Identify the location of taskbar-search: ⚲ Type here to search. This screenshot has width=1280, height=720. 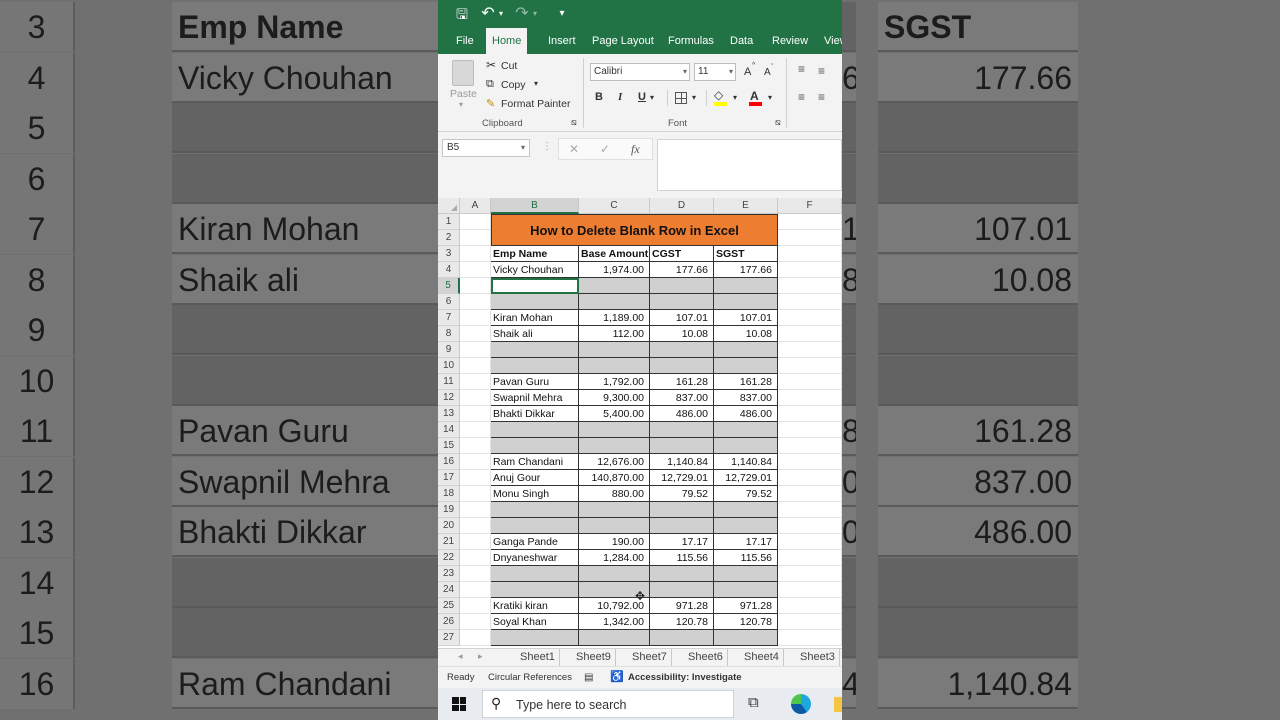
(608, 704).